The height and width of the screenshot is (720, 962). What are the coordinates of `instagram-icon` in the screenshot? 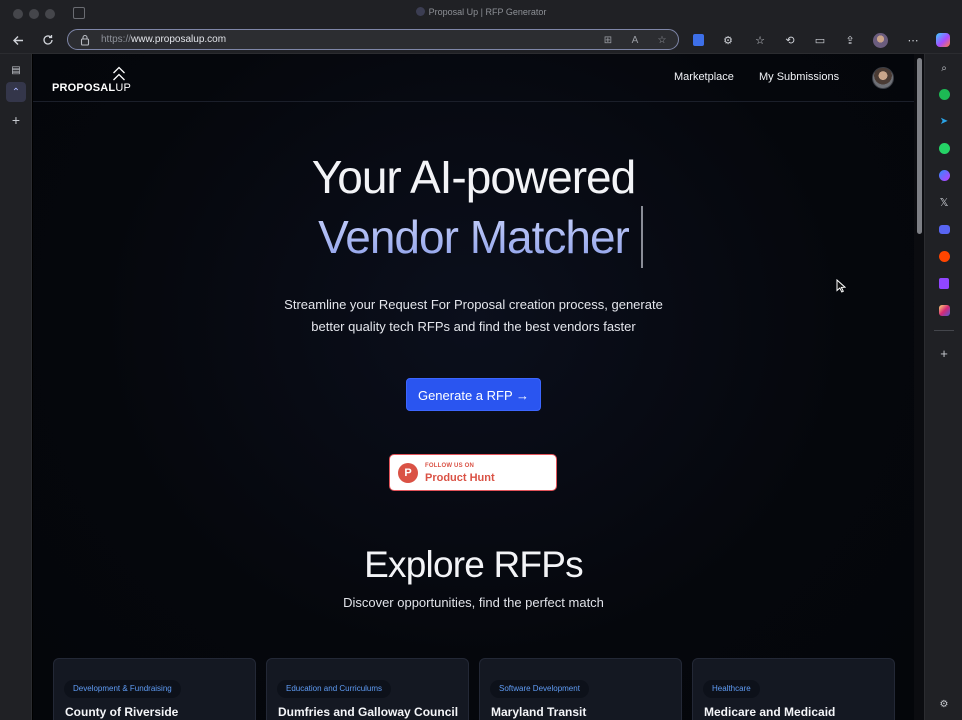 It's located at (944, 310).